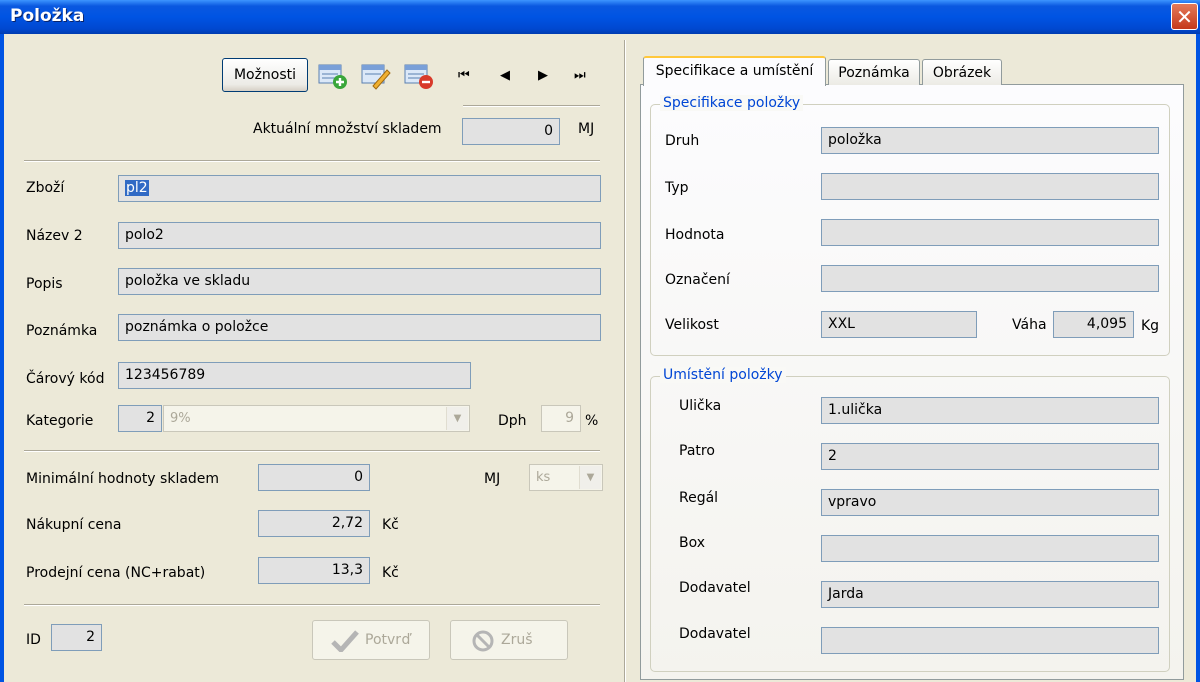 This screenshot has width=1200, height=682. I want to click on cancel-icon, so click(483, 641).